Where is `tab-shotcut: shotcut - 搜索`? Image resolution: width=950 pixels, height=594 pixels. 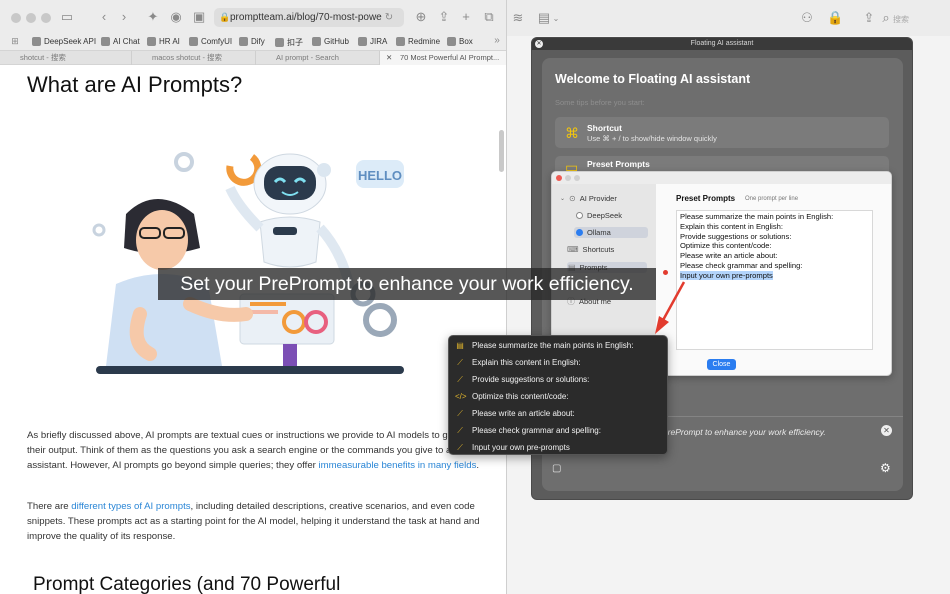 tab-shotcut: shotcut - 搜索 is located at coordinates (66, 58).